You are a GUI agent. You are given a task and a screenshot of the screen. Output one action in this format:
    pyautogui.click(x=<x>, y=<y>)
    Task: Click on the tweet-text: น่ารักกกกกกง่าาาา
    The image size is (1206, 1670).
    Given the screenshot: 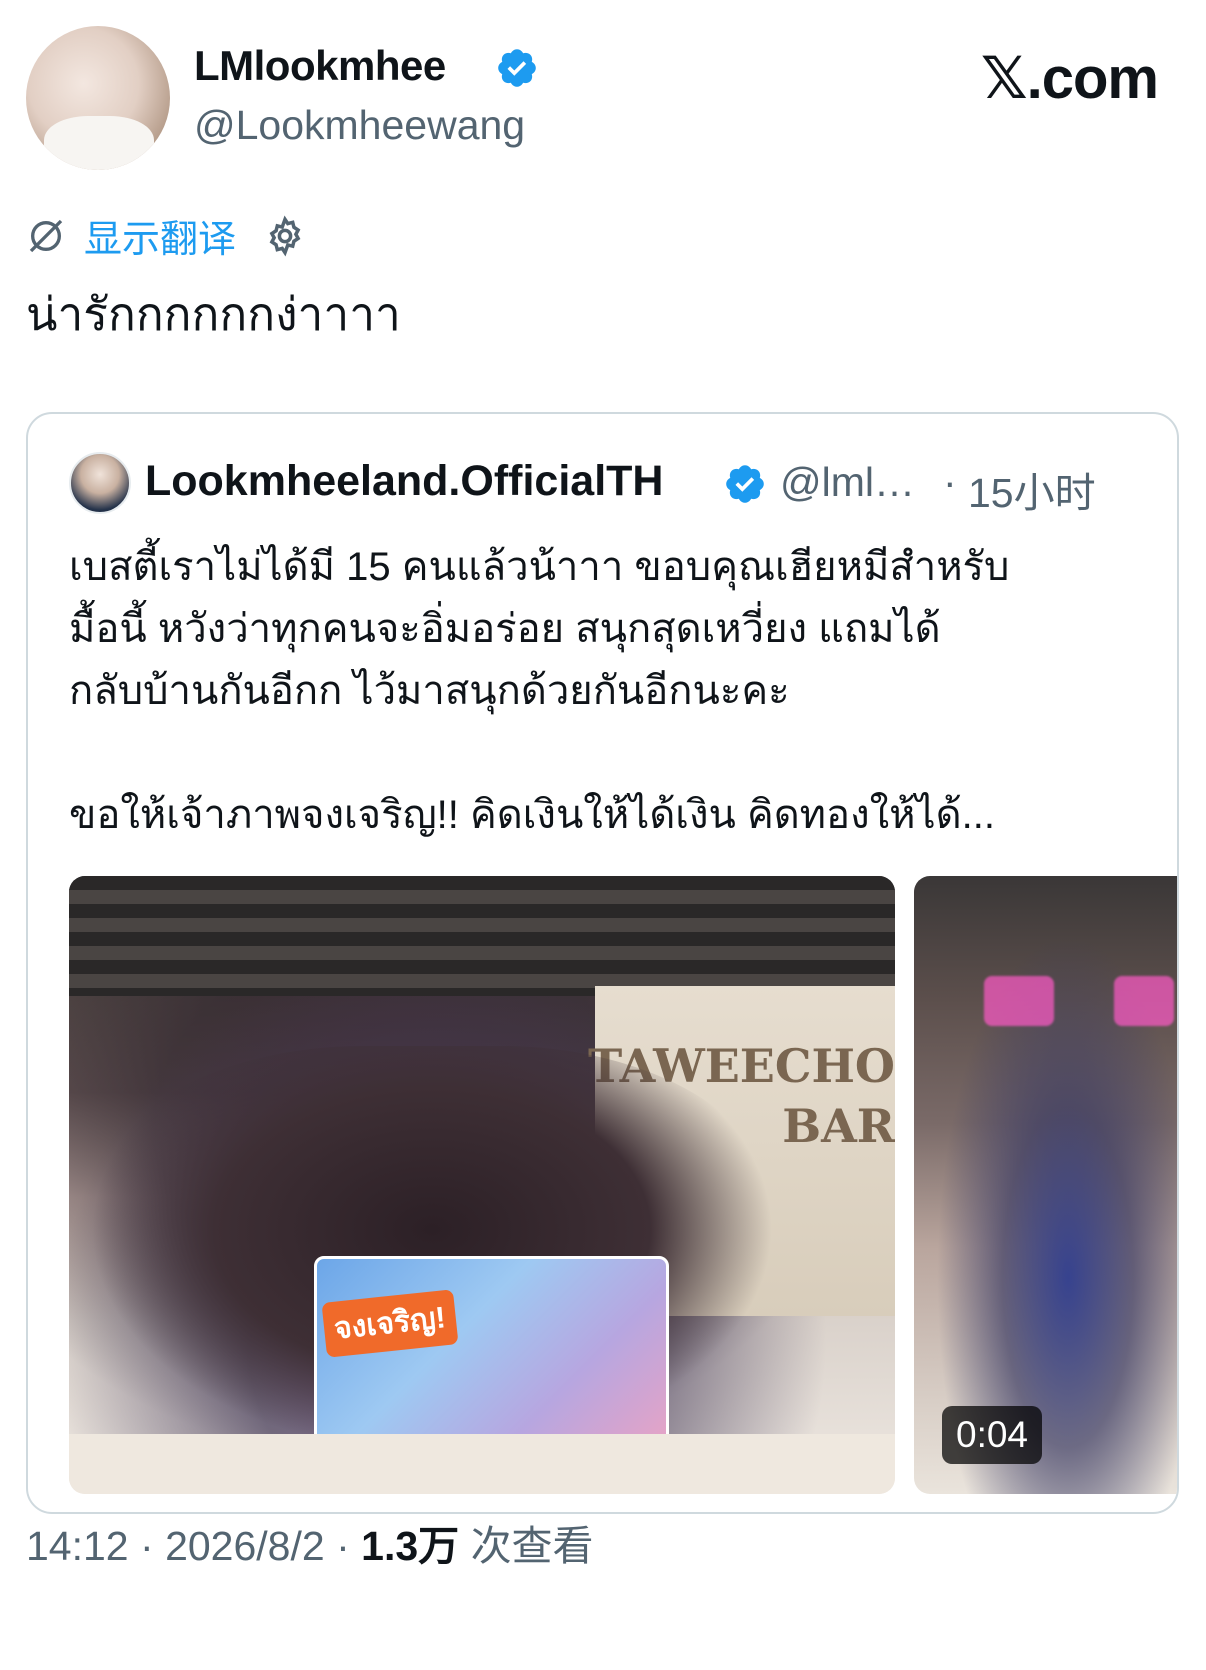 What is the action you would take?
    pyautogui.click(x=213, y=314)
    